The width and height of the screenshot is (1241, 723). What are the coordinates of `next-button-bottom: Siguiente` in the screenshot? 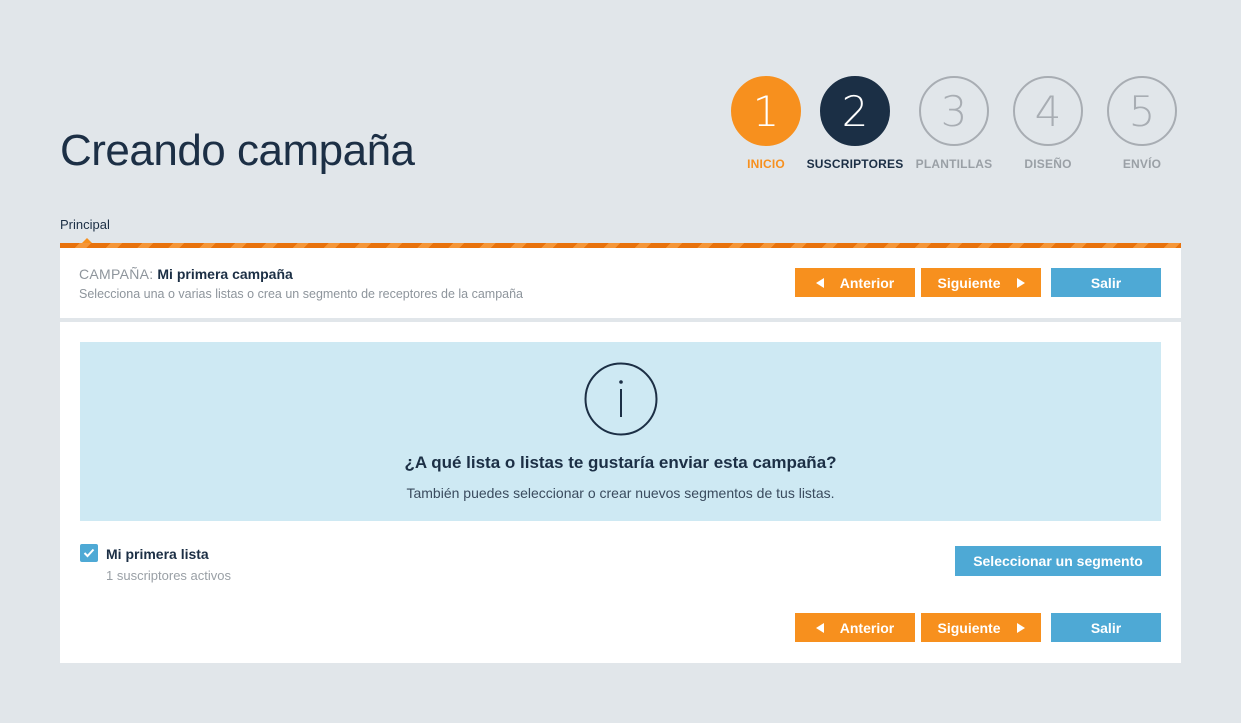 It's located at (981, 627).